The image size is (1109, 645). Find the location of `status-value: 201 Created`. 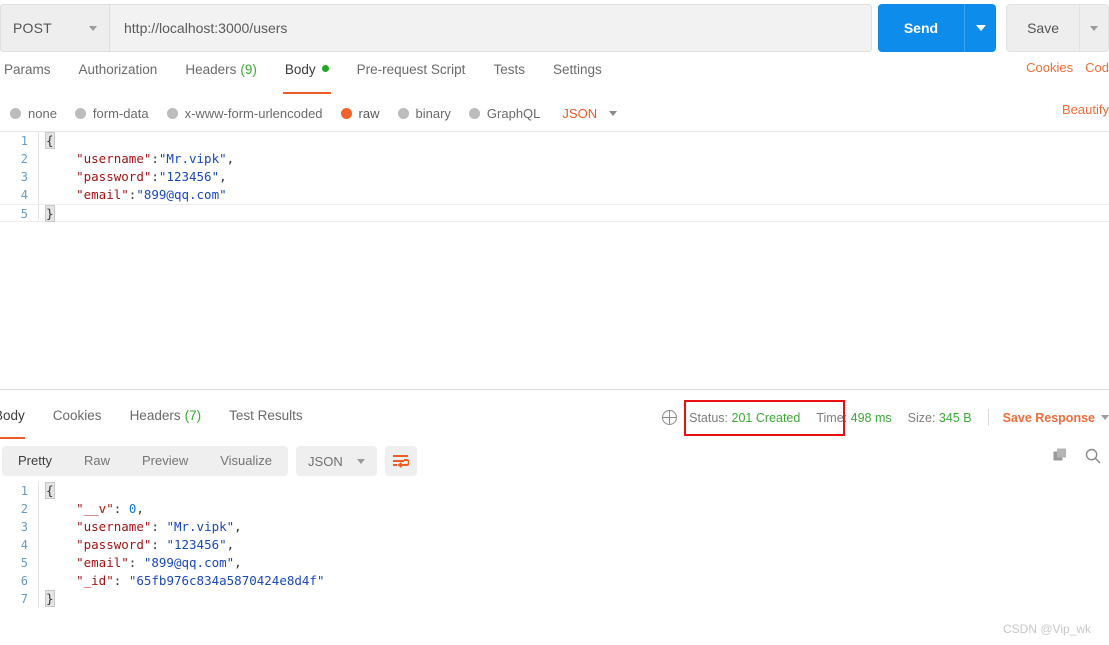

status-value: 201 Created is located at coordinates (766, 417).